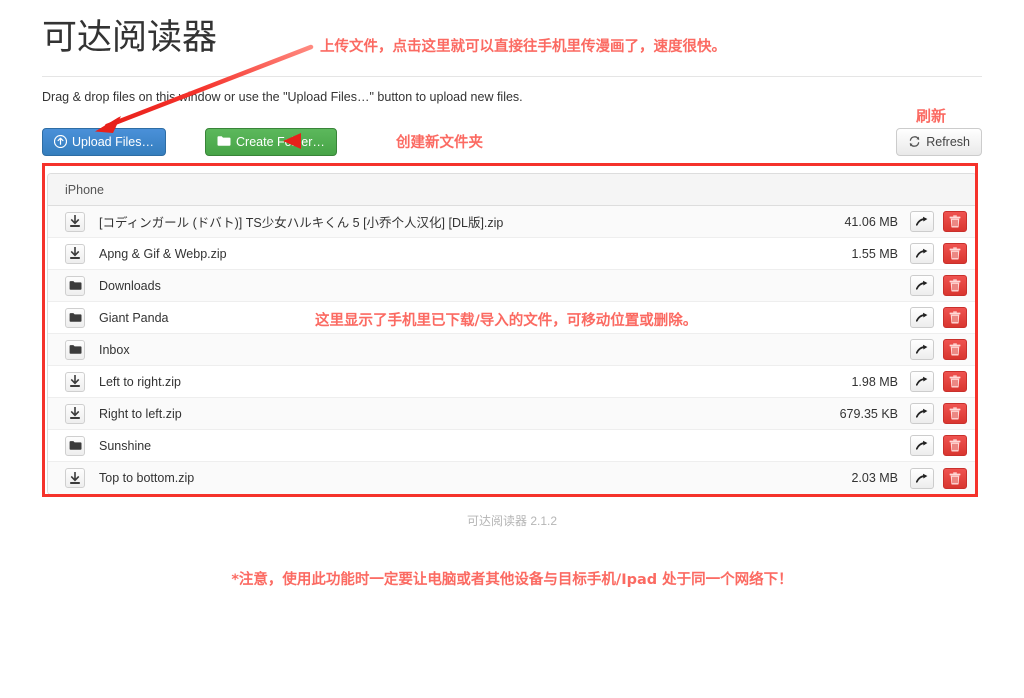 The height and width of the screenshot is (698, 1024). Describe the element at coordinates (147, 478) in the screenshot. I see `file-name: Top to bottom.zip` at that location.